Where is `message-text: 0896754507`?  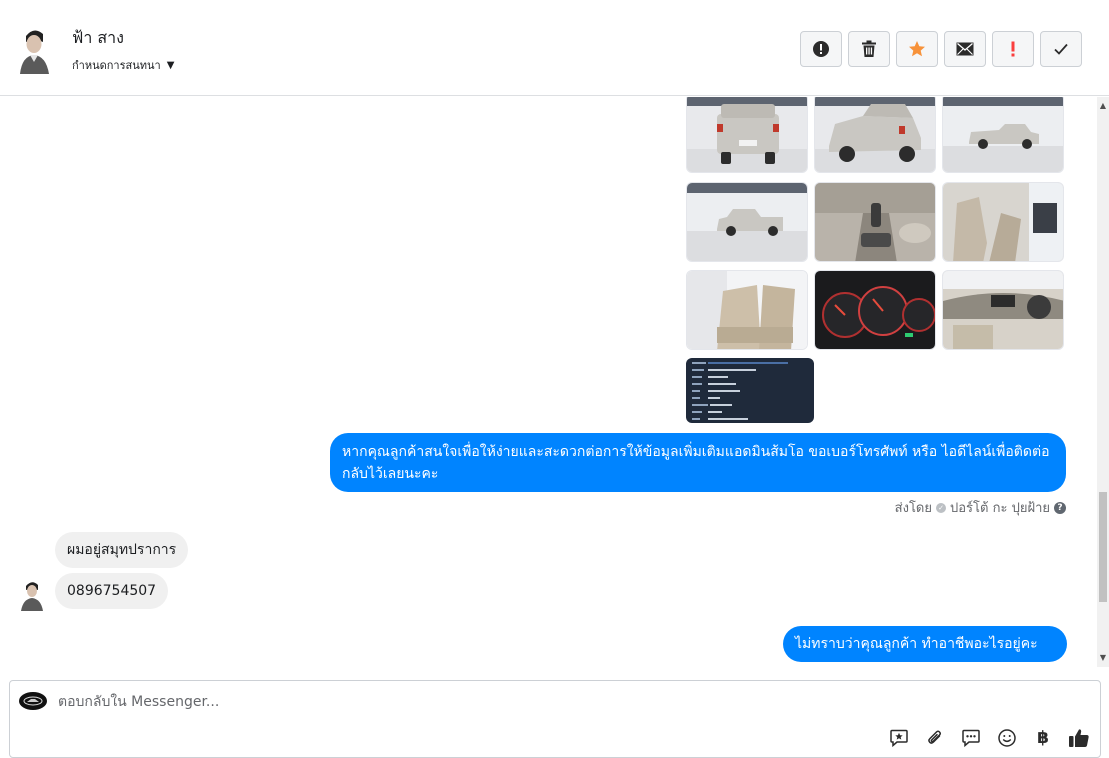 message-text: 0896754507 is located at coordinates (112, 591).